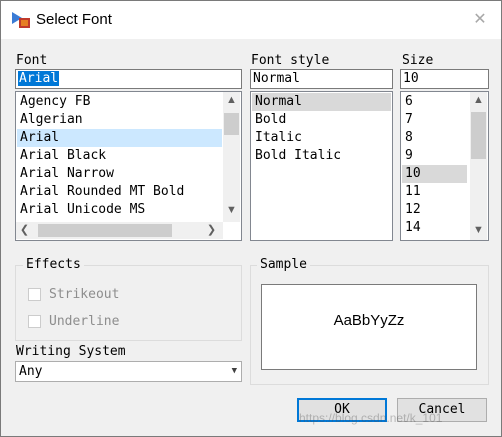  What do you see at coordinates (24, 230) in the screenshot?
I see `scroll-left-icon: ❮` at bounding box center [24, 230].